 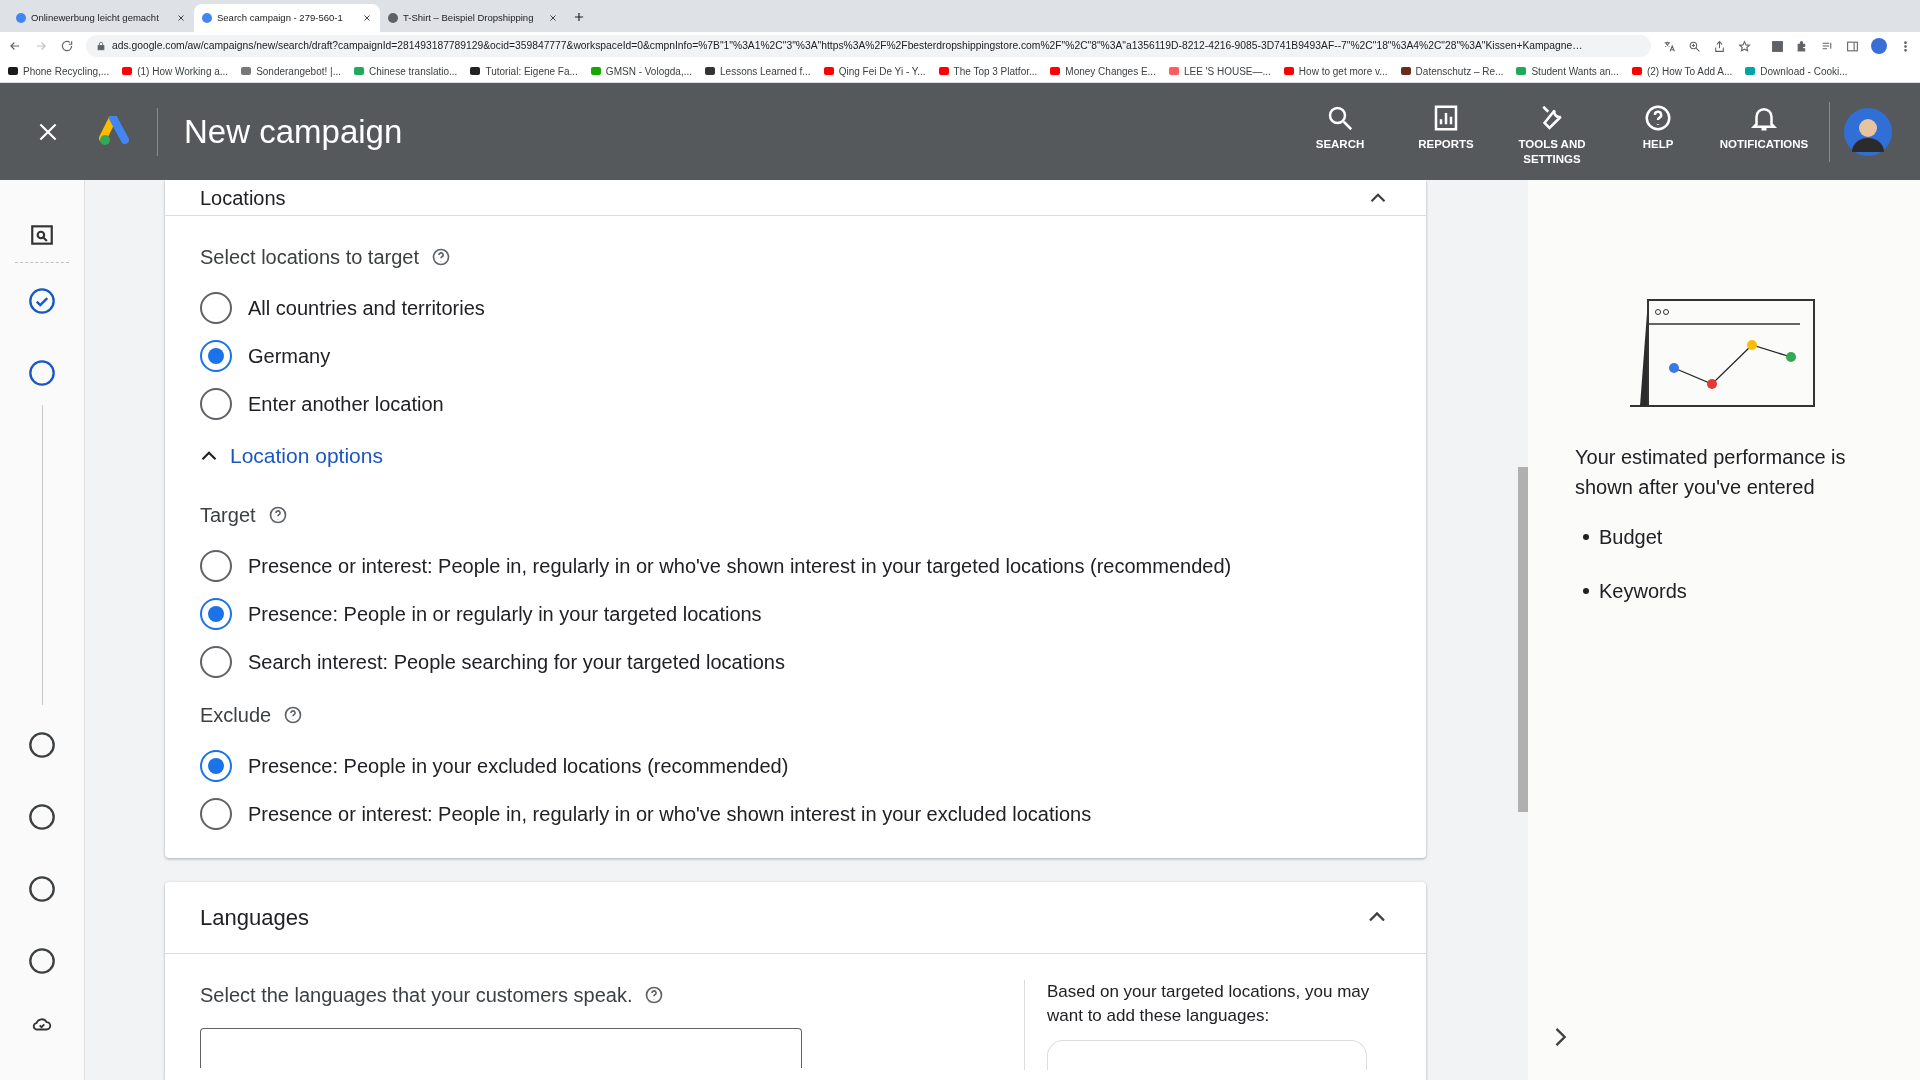 I want to click on radio-label: Search interest: People searching for your targeted locations, so click(x=516, y=662).